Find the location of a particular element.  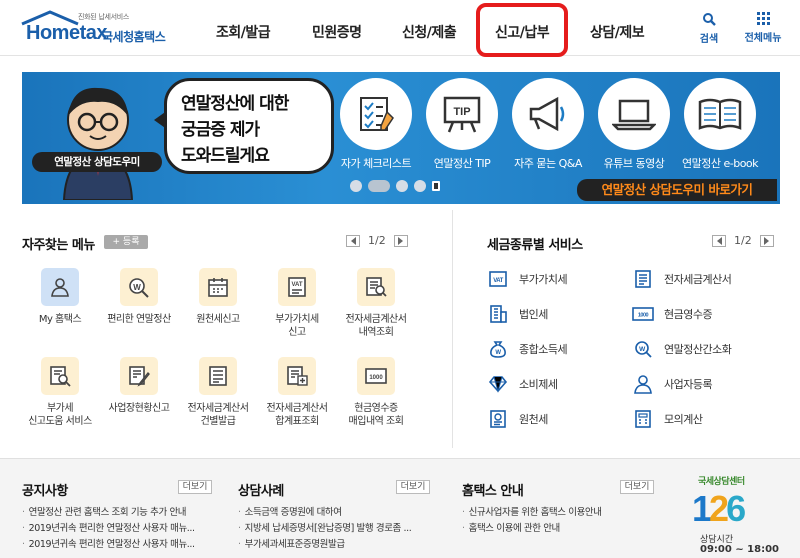

search-button: 검색 is located at coordinates (709, 28).